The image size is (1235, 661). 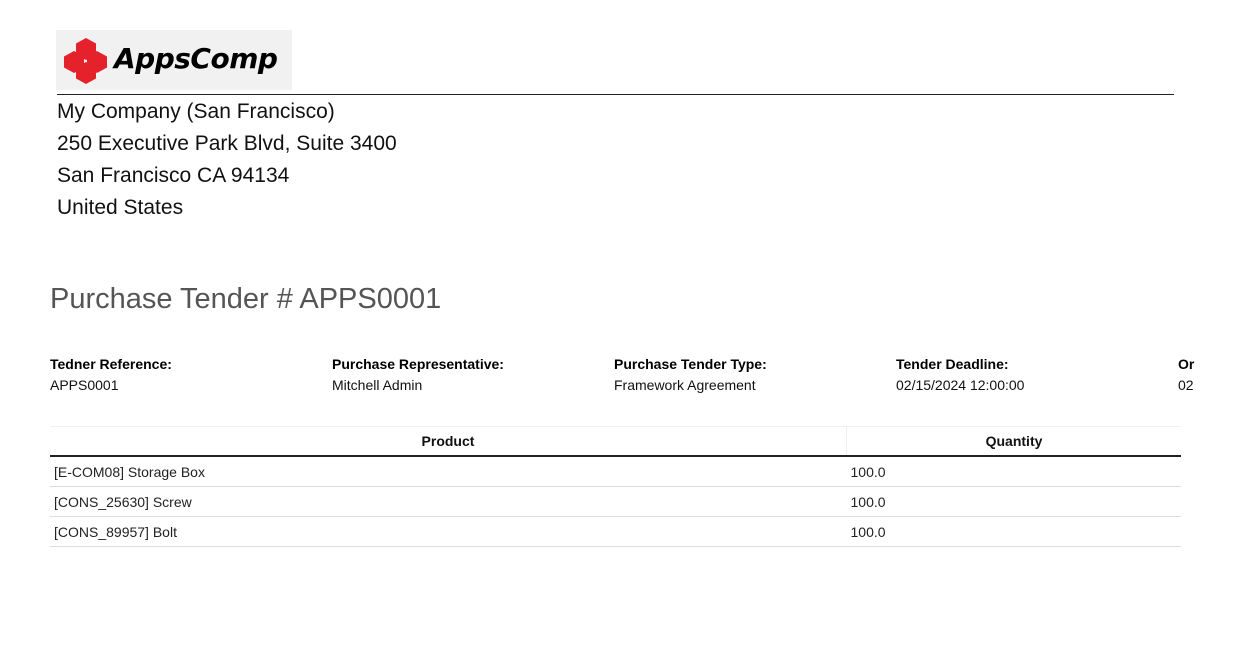 I want to click on company-name: My Company (San Francisco), so click(x=196, y=111).